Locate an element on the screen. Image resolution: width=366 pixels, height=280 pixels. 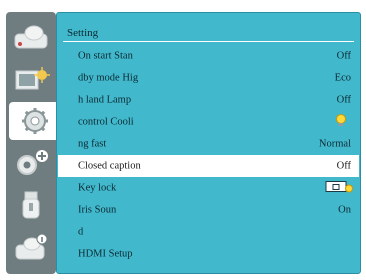
menu-row-closed-caption: Closed caption Off is located at coordinates (208, 166).